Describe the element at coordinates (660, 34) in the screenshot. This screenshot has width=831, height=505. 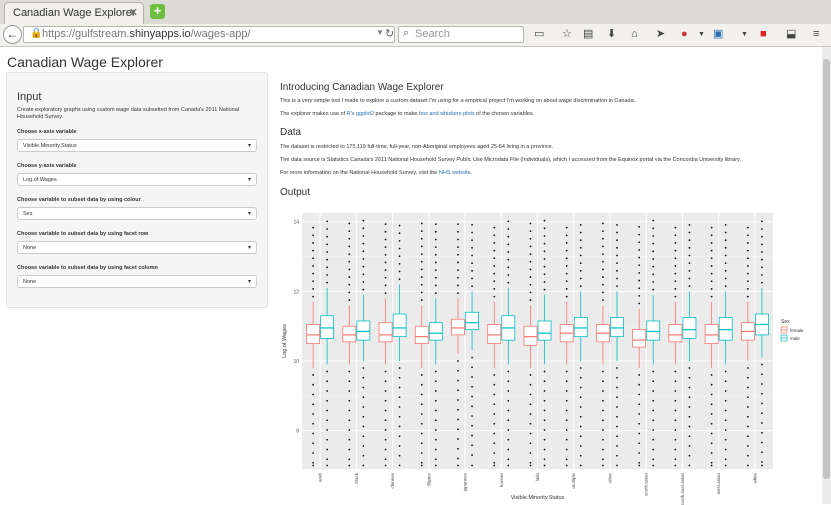
I see `send-icon: ➤` at that location.